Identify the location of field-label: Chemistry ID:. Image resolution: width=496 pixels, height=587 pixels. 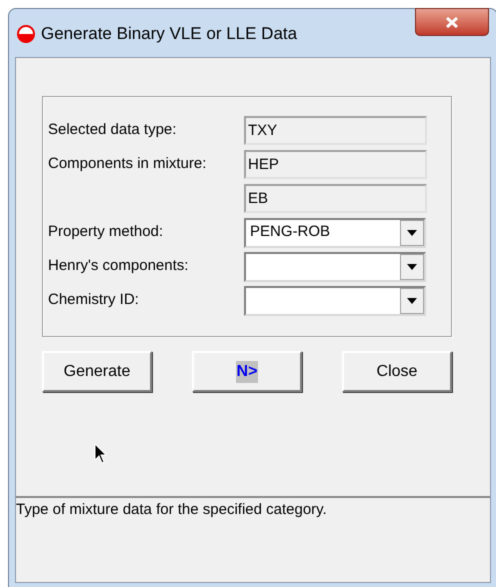
(94, 300).